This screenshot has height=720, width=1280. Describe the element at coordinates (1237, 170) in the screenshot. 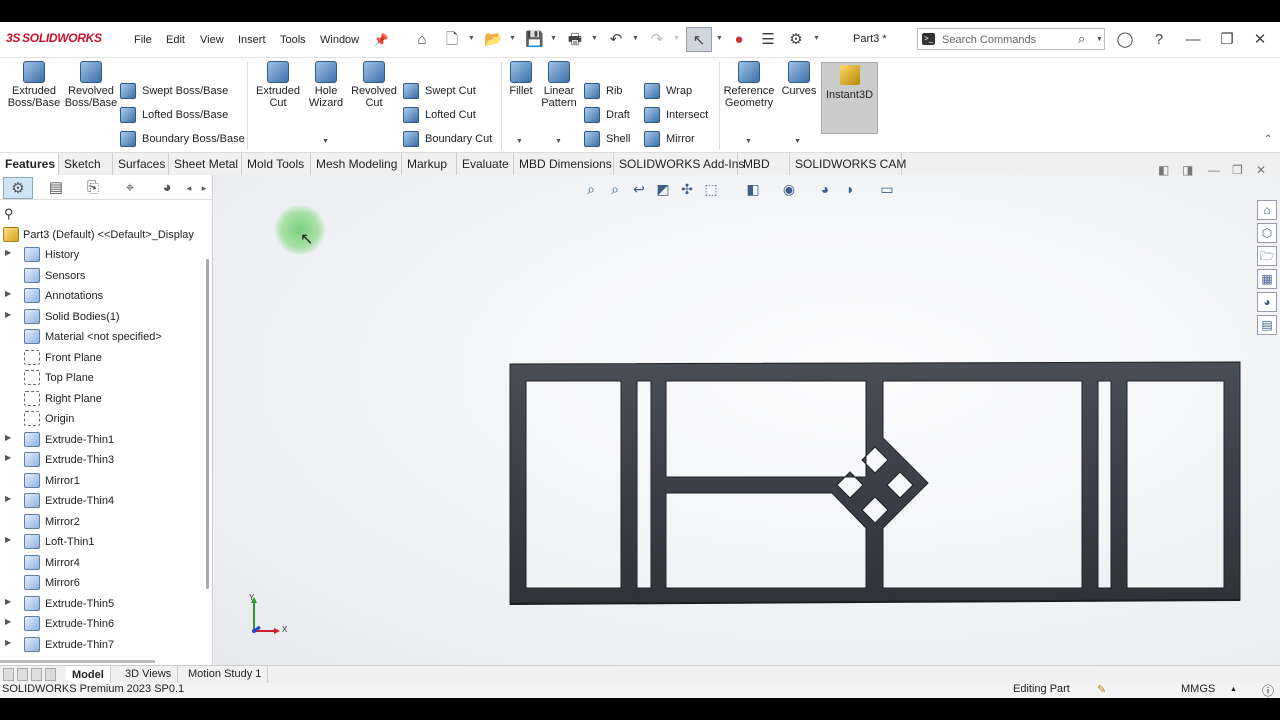

I see `viewport-restore-icon: ❐` at that location.